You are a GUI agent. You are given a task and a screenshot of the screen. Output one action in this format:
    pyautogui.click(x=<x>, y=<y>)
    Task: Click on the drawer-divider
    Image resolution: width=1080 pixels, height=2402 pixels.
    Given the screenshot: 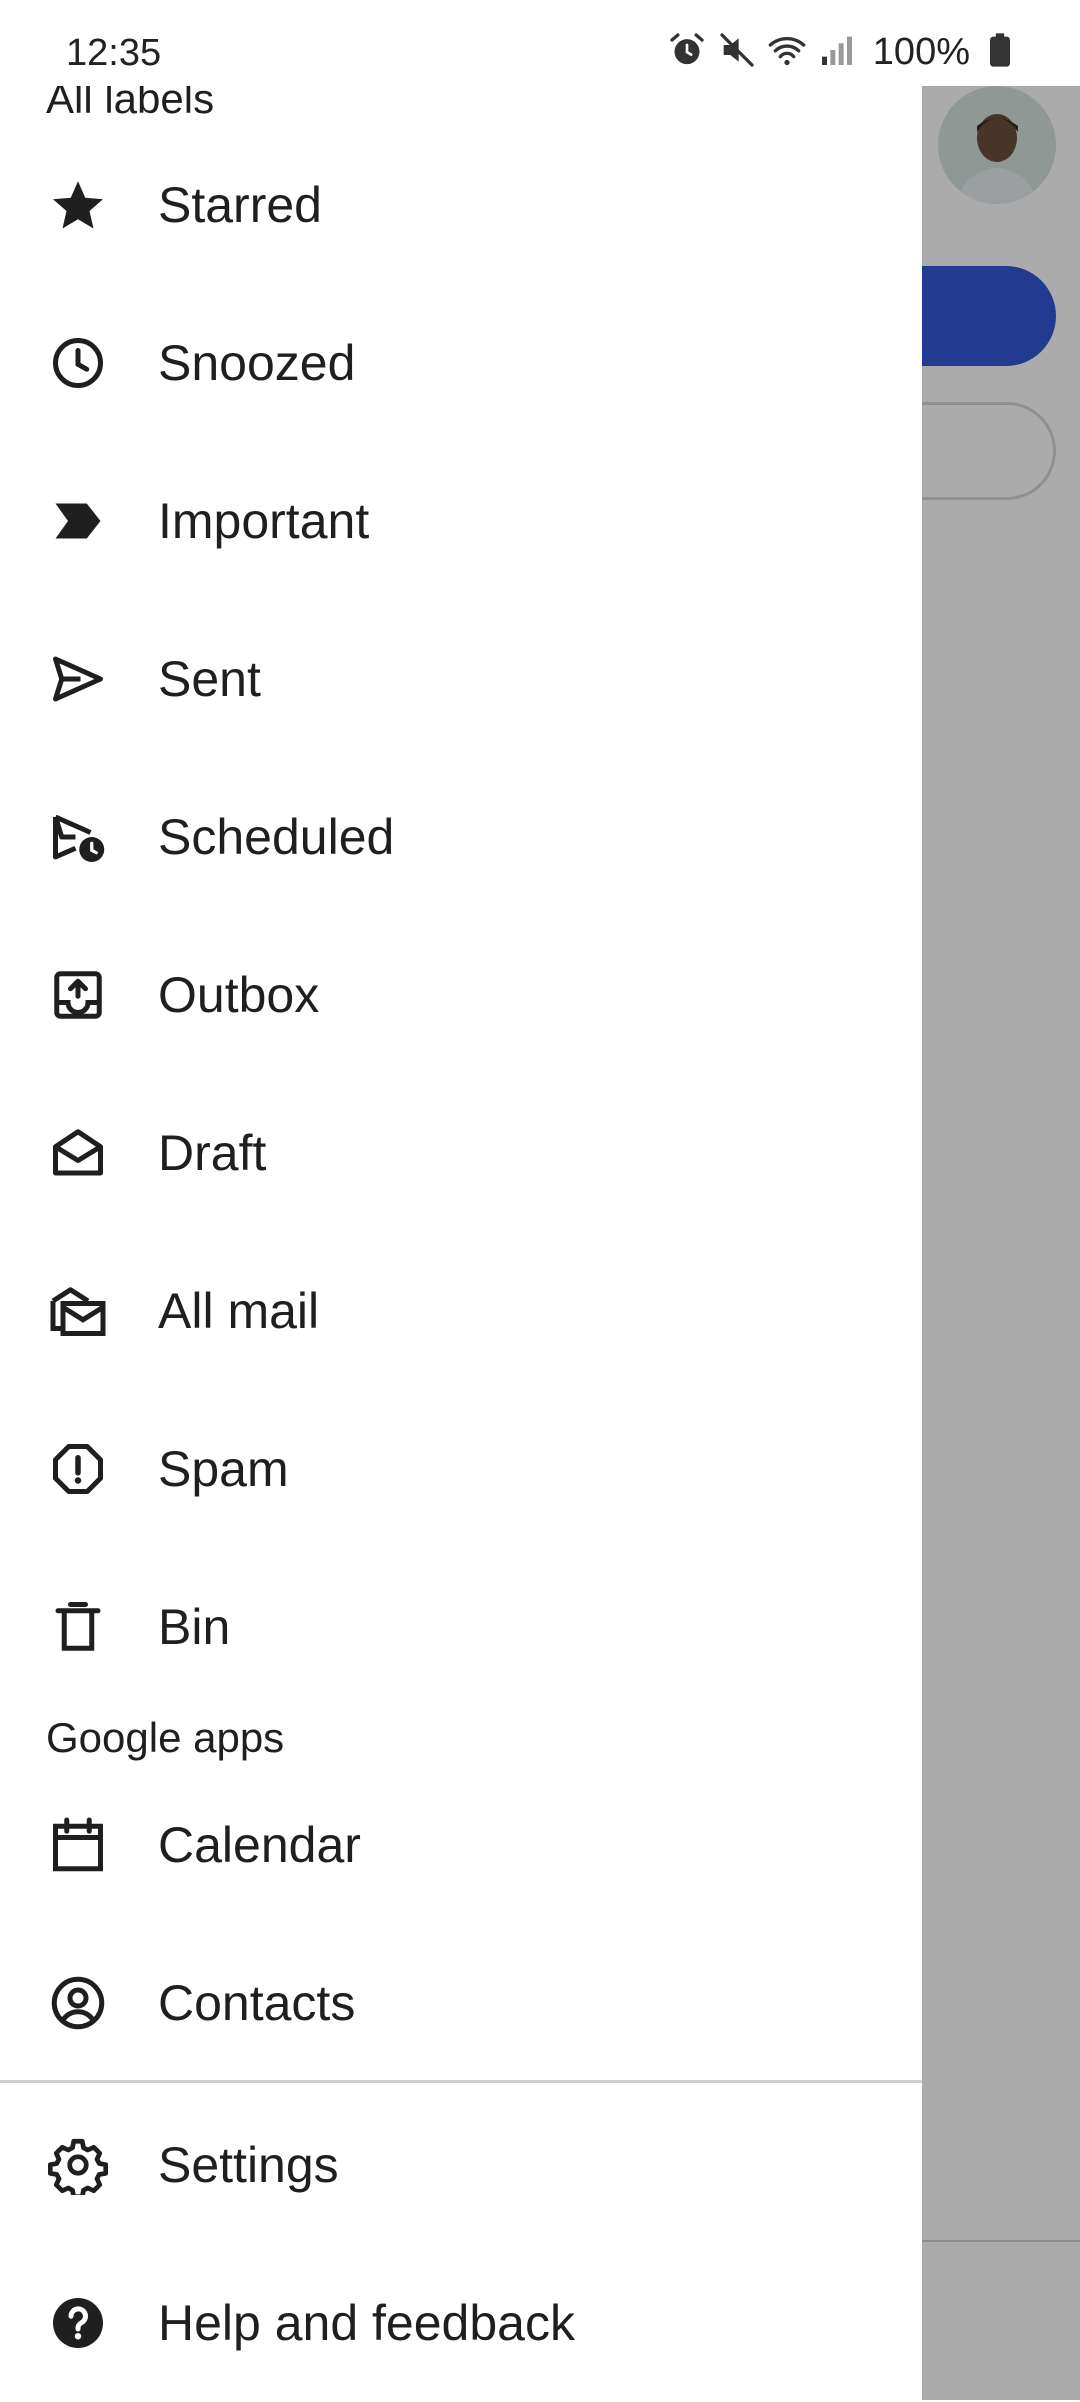 What is the action you would take?
    pyautogui.click(x=461, y=2081)
    